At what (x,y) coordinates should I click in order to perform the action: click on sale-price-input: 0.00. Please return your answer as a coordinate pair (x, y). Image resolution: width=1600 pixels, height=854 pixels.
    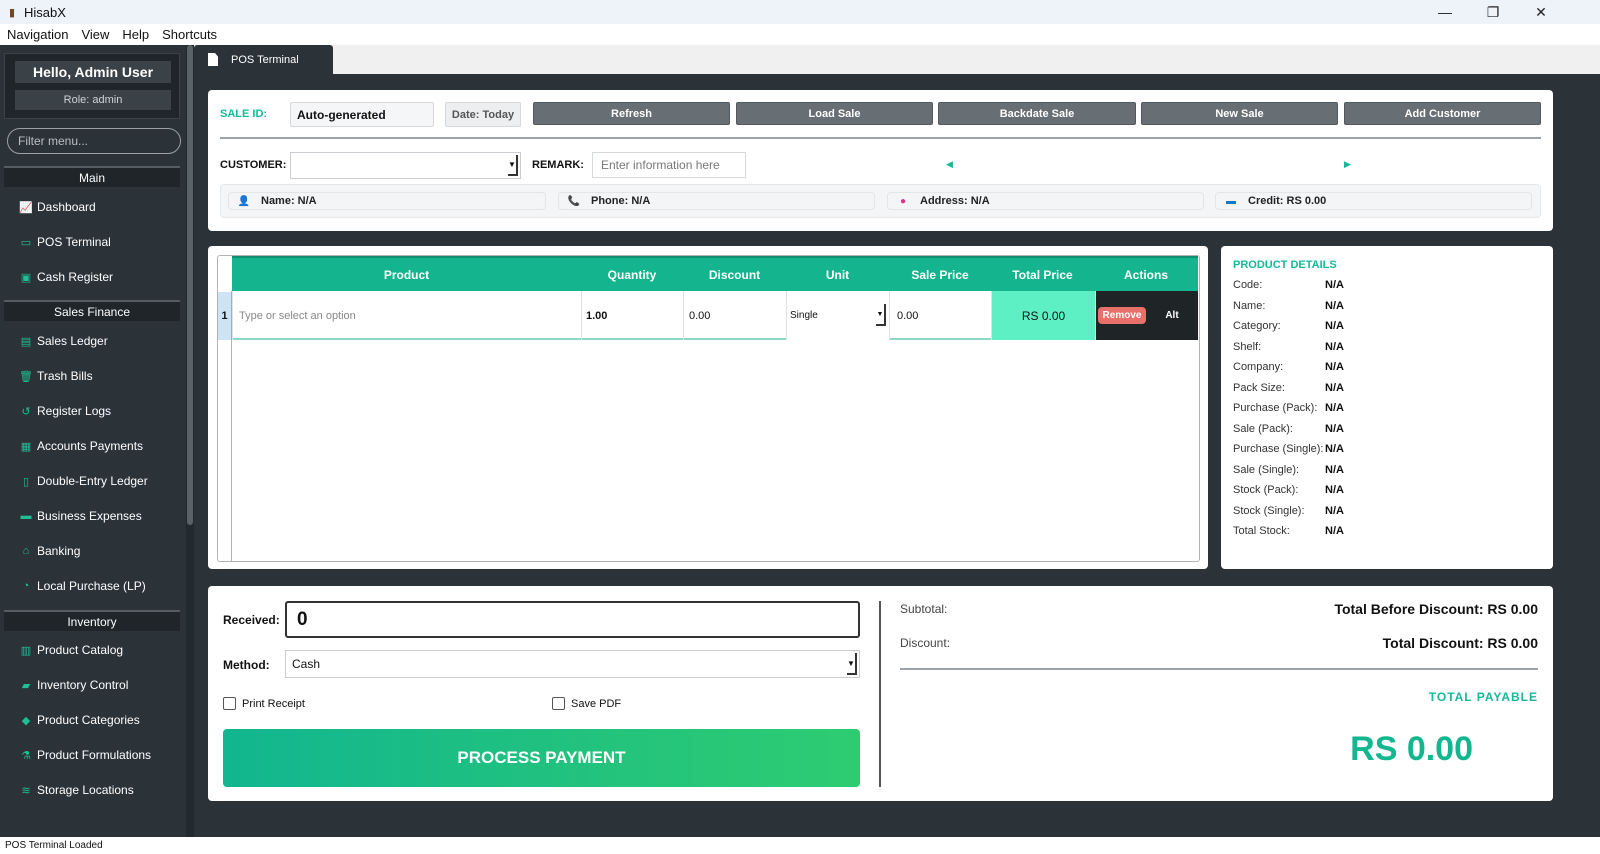
    Looking at the image, I should click on (940, 315).